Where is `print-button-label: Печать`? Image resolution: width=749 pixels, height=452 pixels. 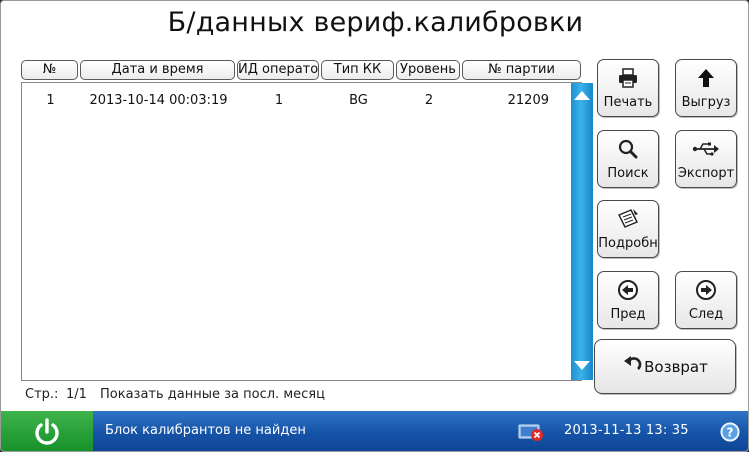
print-button-label: Печать is located at coordinates (628, 102).